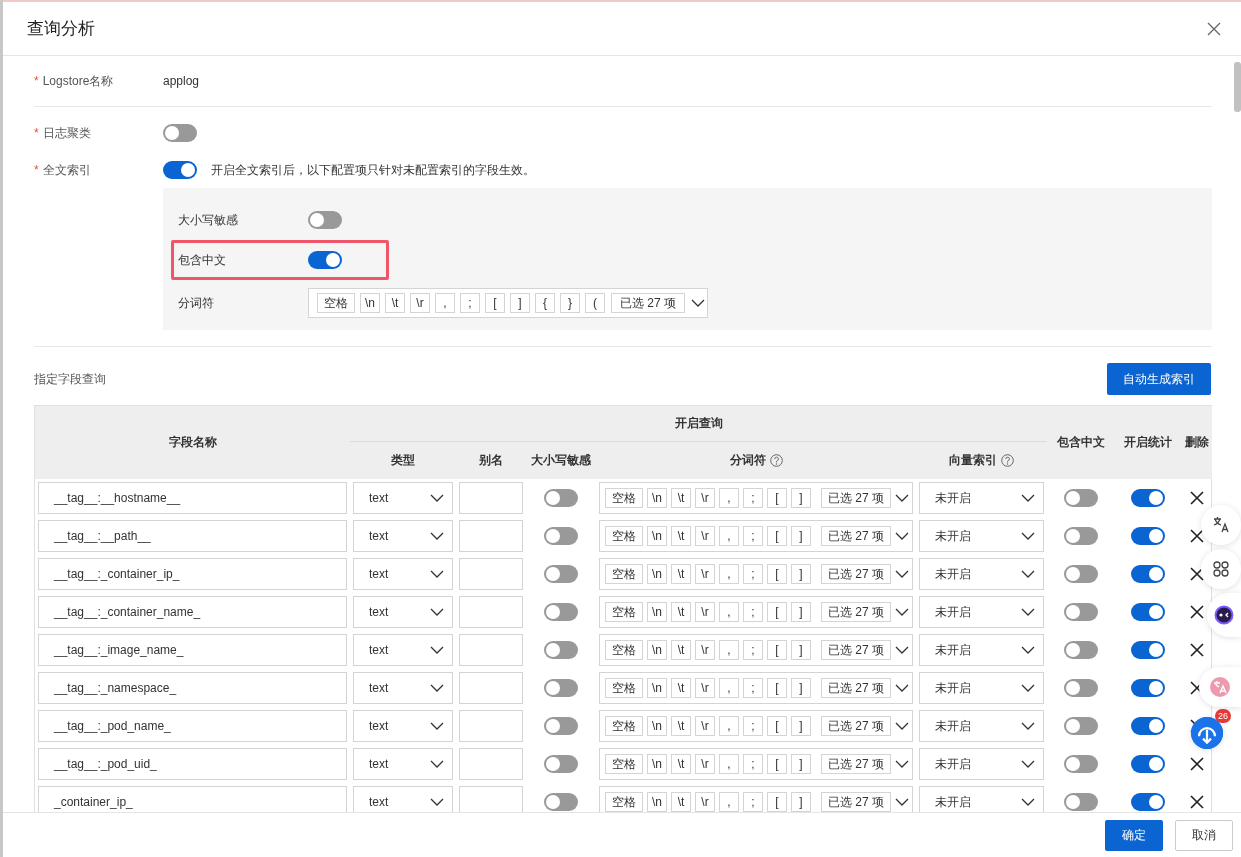 The width and height of the screenshot is (1241, 857). What do you see at coordinates (1204, 835) in the screenshot?
I see `cancel-button: 取消` at bounding box center [1204, 835].